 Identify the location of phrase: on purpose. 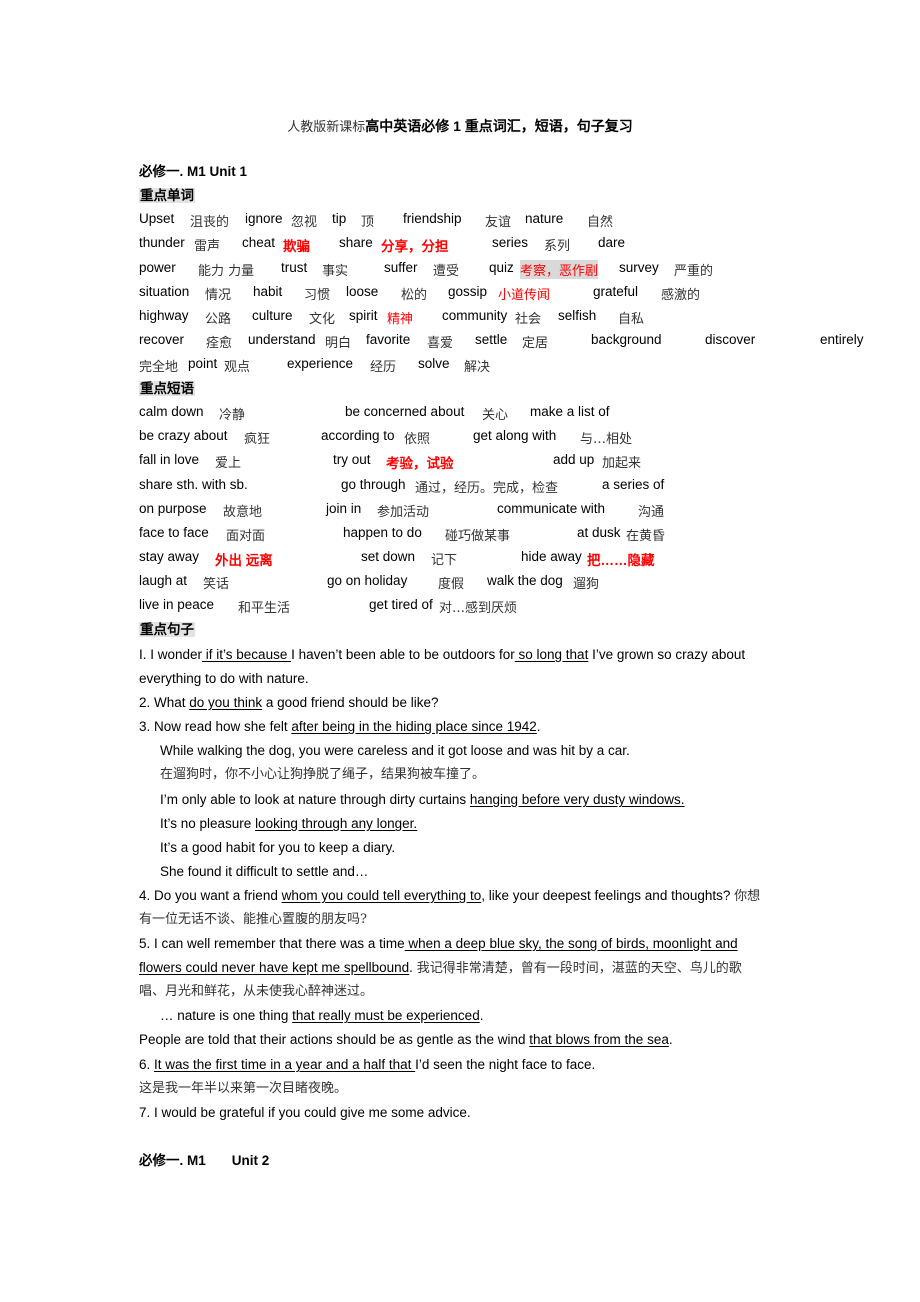
(173, 508).